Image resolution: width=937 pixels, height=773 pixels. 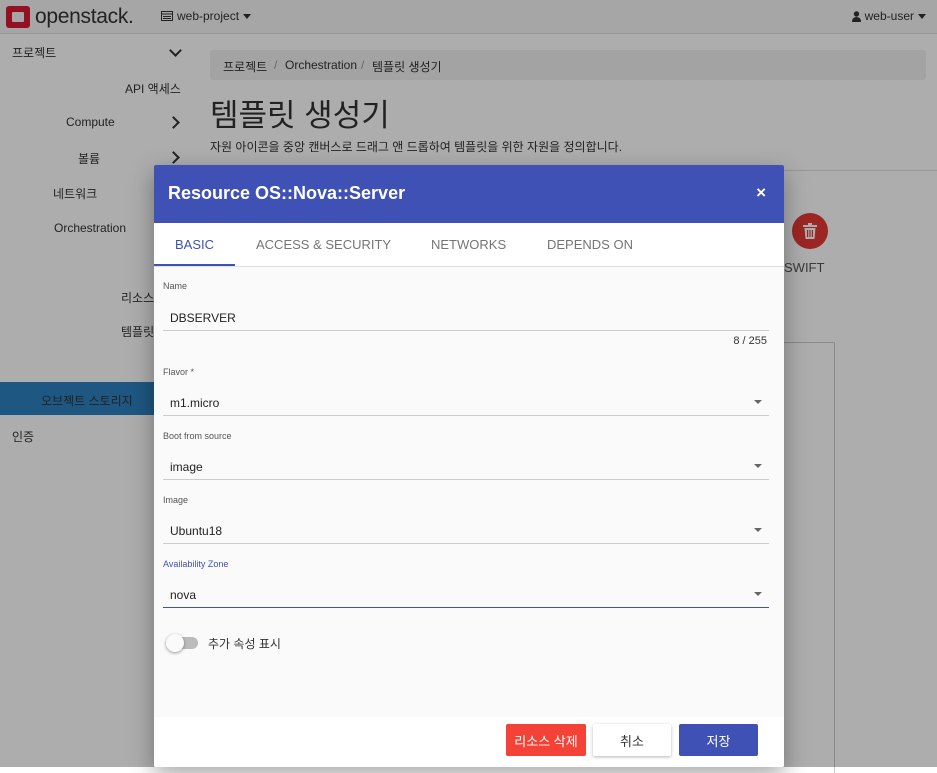 What do you see at coordinates (203, 318) in the screenshot?
I see `name-input: DBSERVER` at bounding box center [203, 318].